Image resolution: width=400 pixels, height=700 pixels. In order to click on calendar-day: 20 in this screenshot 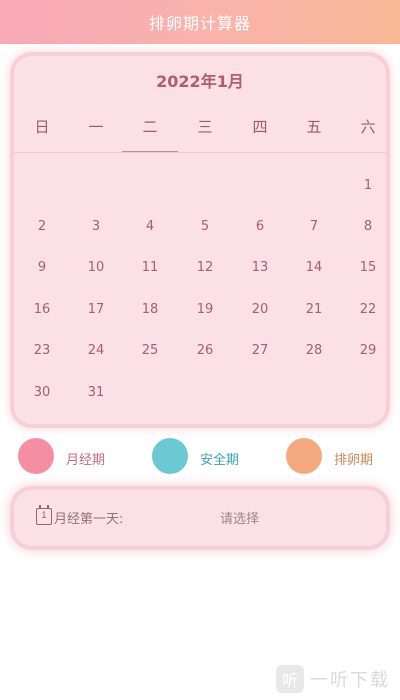, I will do `click(260, 309)`.